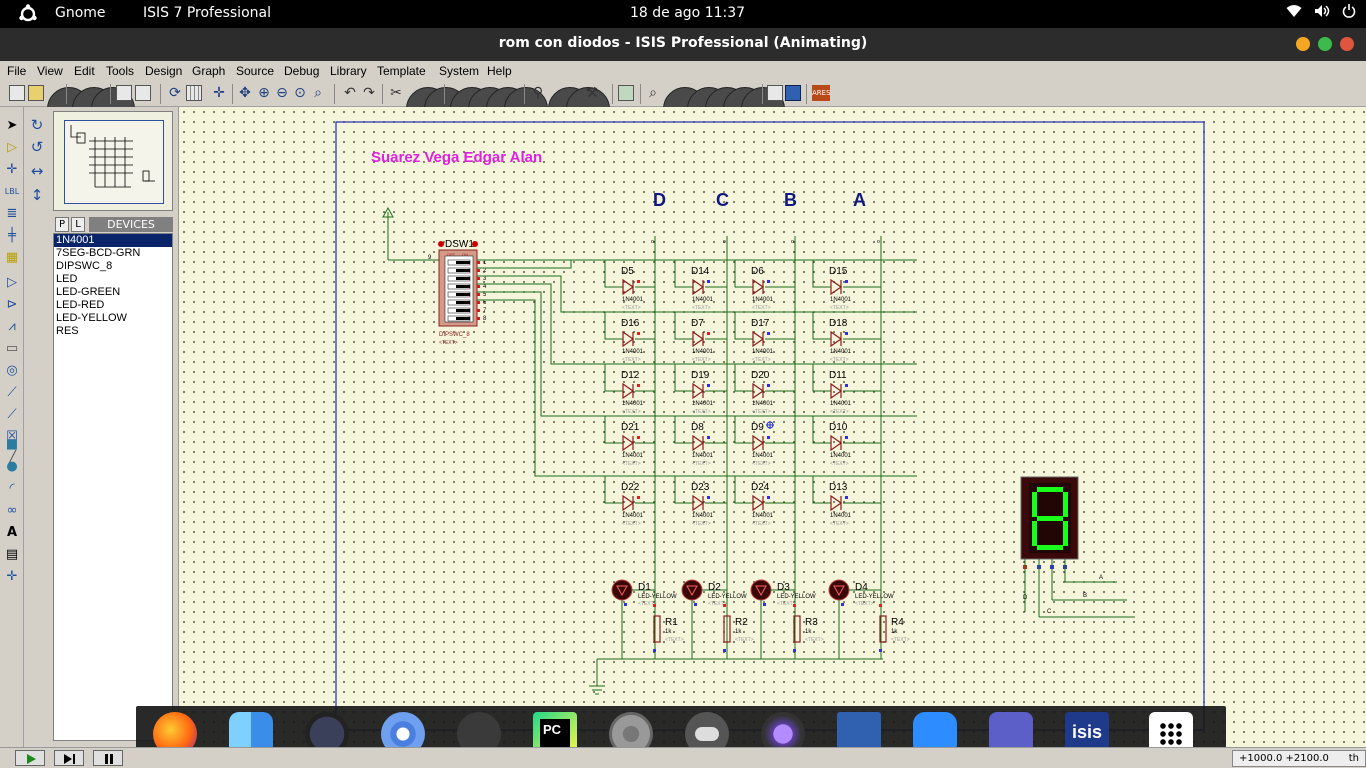  Describe the element at coordinates (124, 93) in the screenshot. I see `print-icon` at that location.